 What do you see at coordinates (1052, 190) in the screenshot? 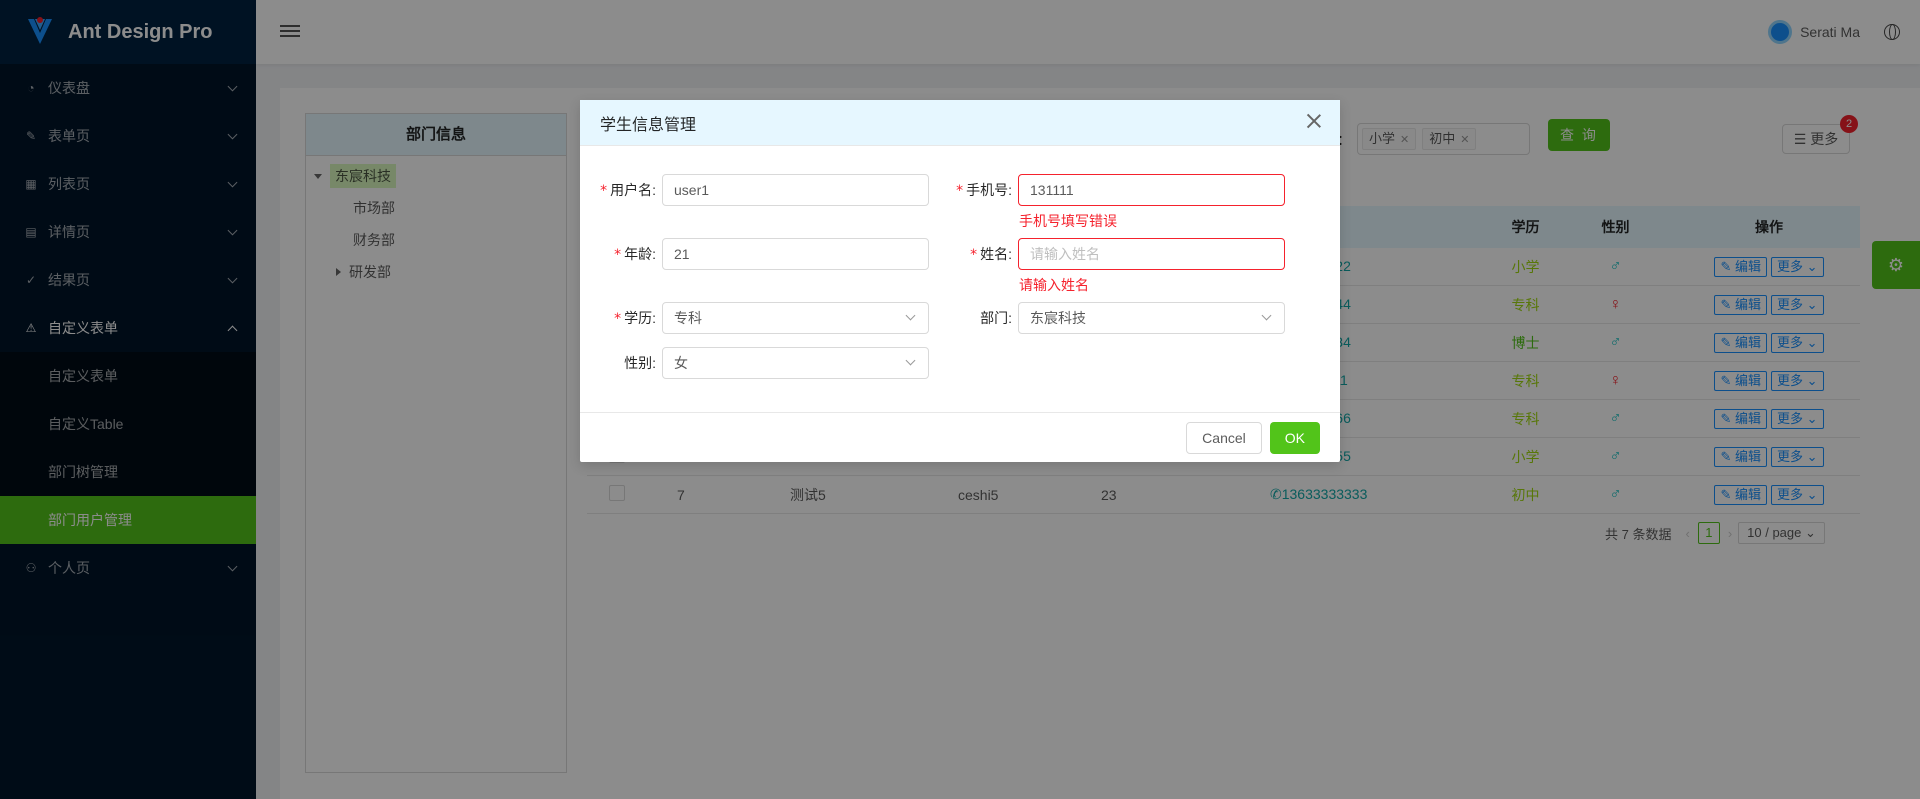
I see `phone-value: 131111` at bounding box center [1052, 190].